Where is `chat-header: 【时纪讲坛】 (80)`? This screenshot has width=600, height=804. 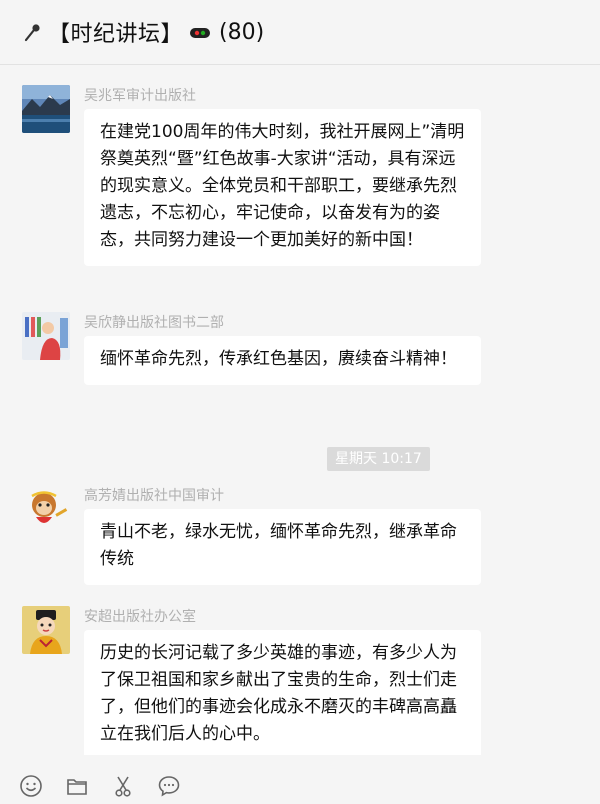
chat-header: 【时纪讲坛】 (80) is located at coordinates (300, 32).